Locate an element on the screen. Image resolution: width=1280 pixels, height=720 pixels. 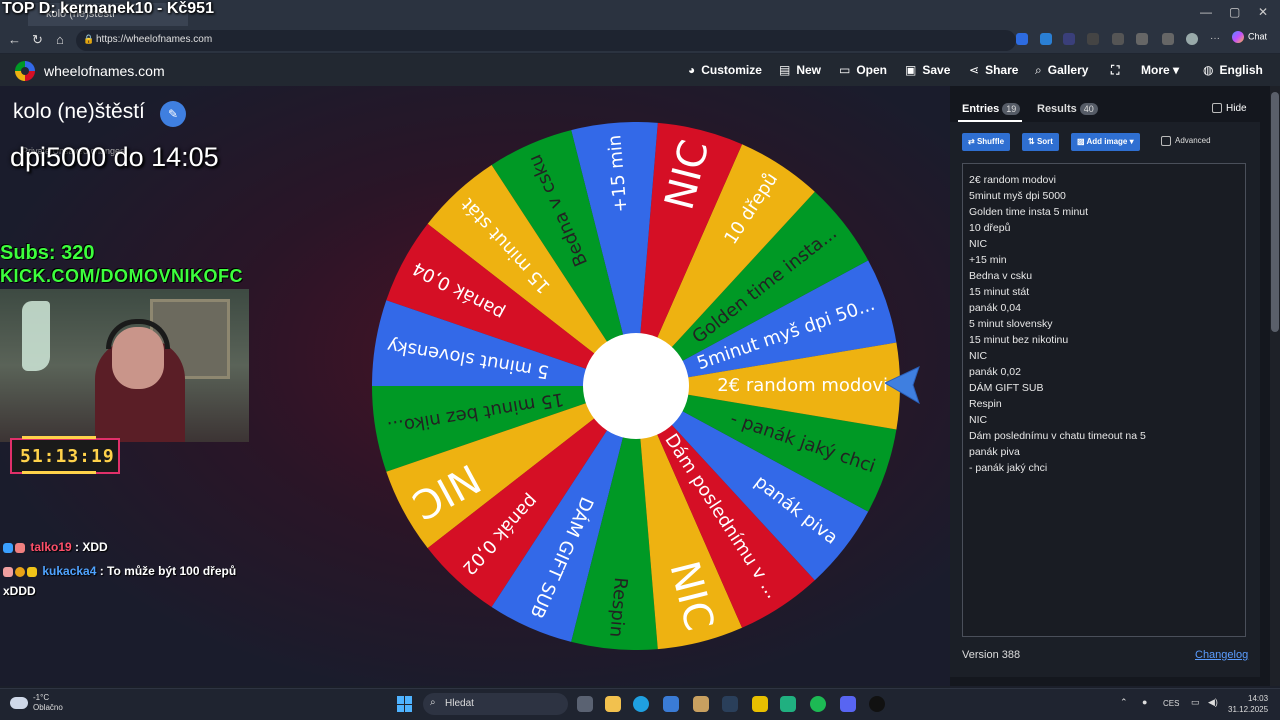
wheel-slice-label: 2€ random modovi is located at coordinates (802, 385).